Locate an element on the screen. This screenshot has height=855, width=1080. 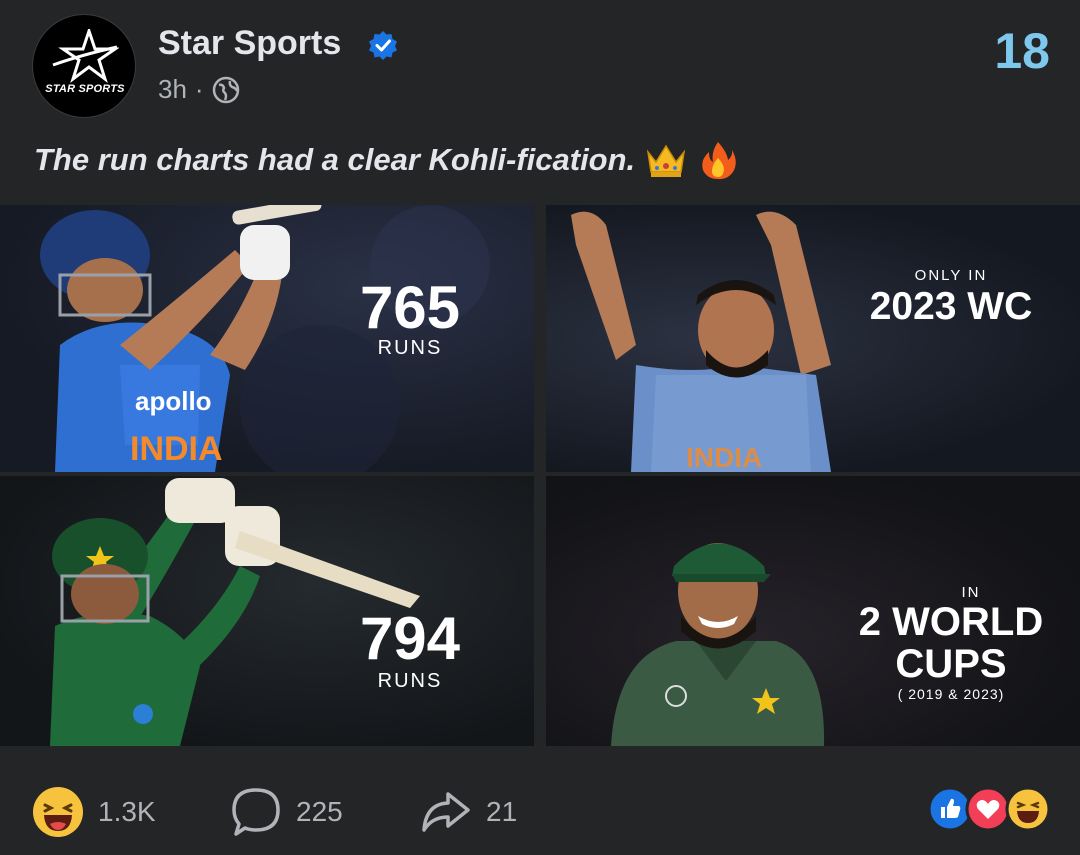
tile-4-value-line1: 2 WORLD is located at coordinates (951, 622).